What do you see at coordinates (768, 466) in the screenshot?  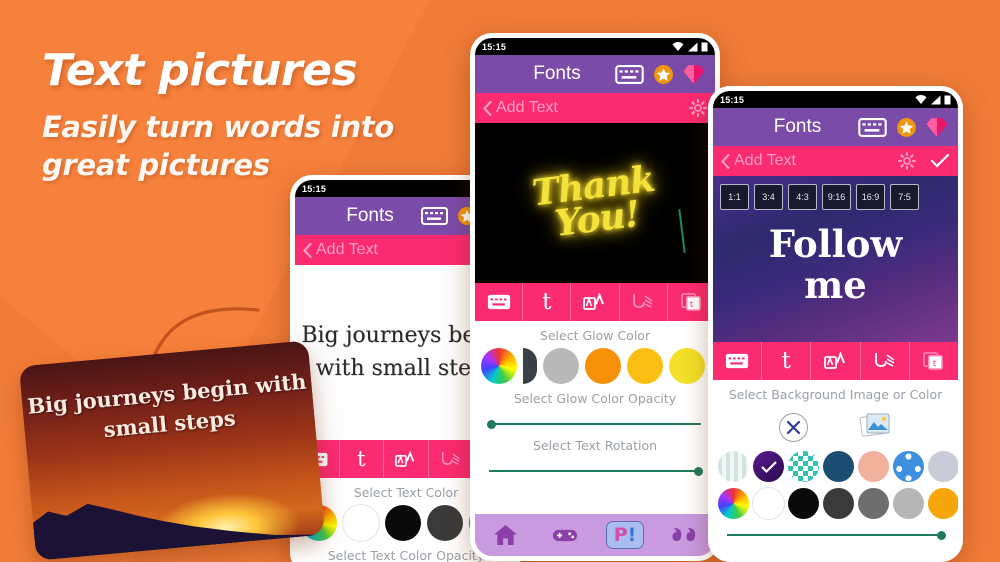 I see `swatch-purple-selected` at bounding box center [768, 466].